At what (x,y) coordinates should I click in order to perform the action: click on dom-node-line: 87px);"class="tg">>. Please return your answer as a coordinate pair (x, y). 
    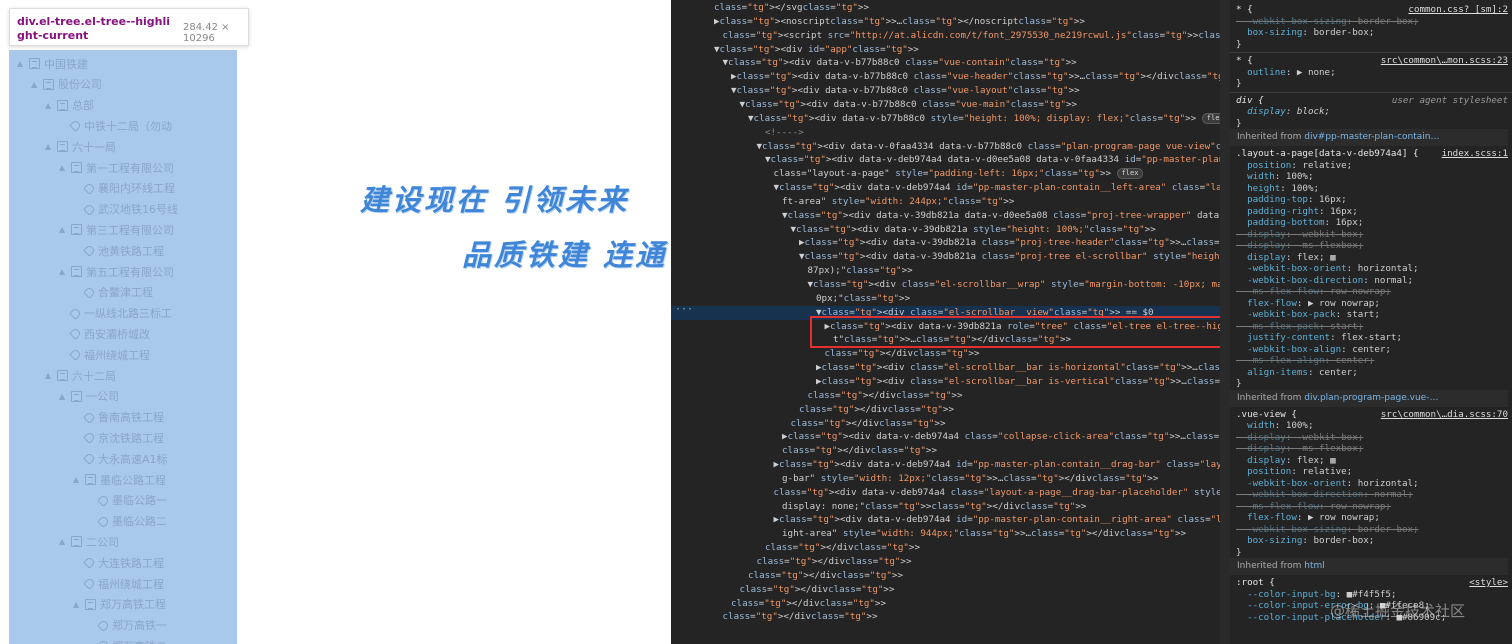
    Looking at the image, I should click on (945, 271).